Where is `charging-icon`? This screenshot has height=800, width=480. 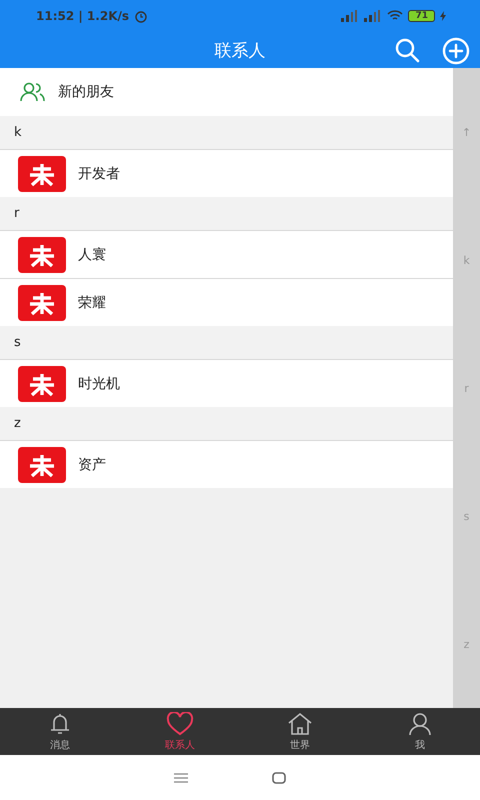
charging-icon is located at coordinates (443, 16).